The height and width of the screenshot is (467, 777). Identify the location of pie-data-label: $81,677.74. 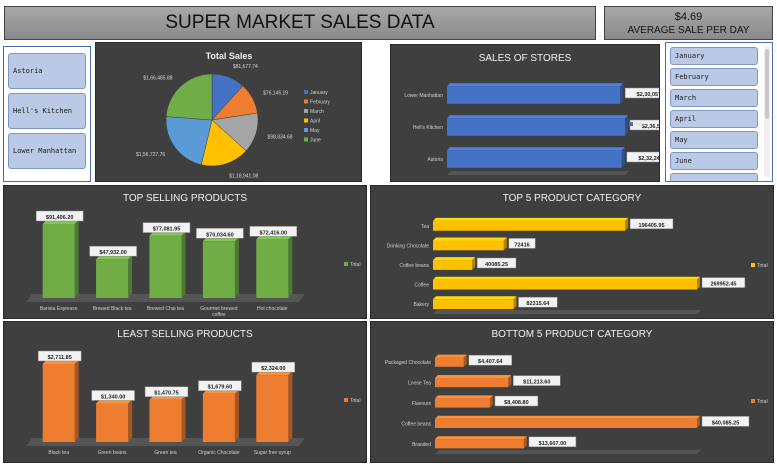
(245, 67).